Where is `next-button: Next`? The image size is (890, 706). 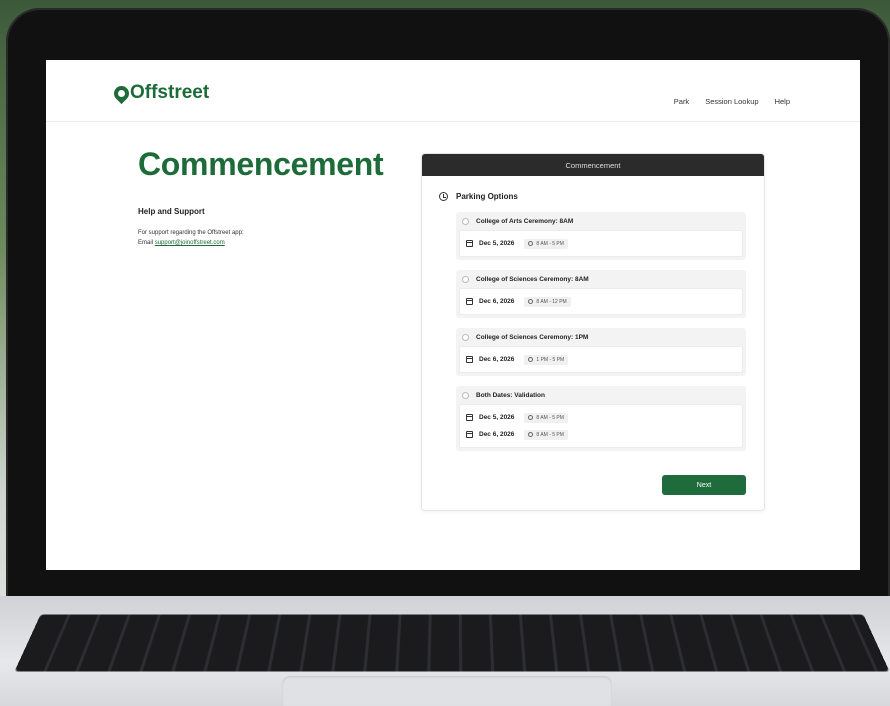
next-button: Next is located at coordinates (704, 485).